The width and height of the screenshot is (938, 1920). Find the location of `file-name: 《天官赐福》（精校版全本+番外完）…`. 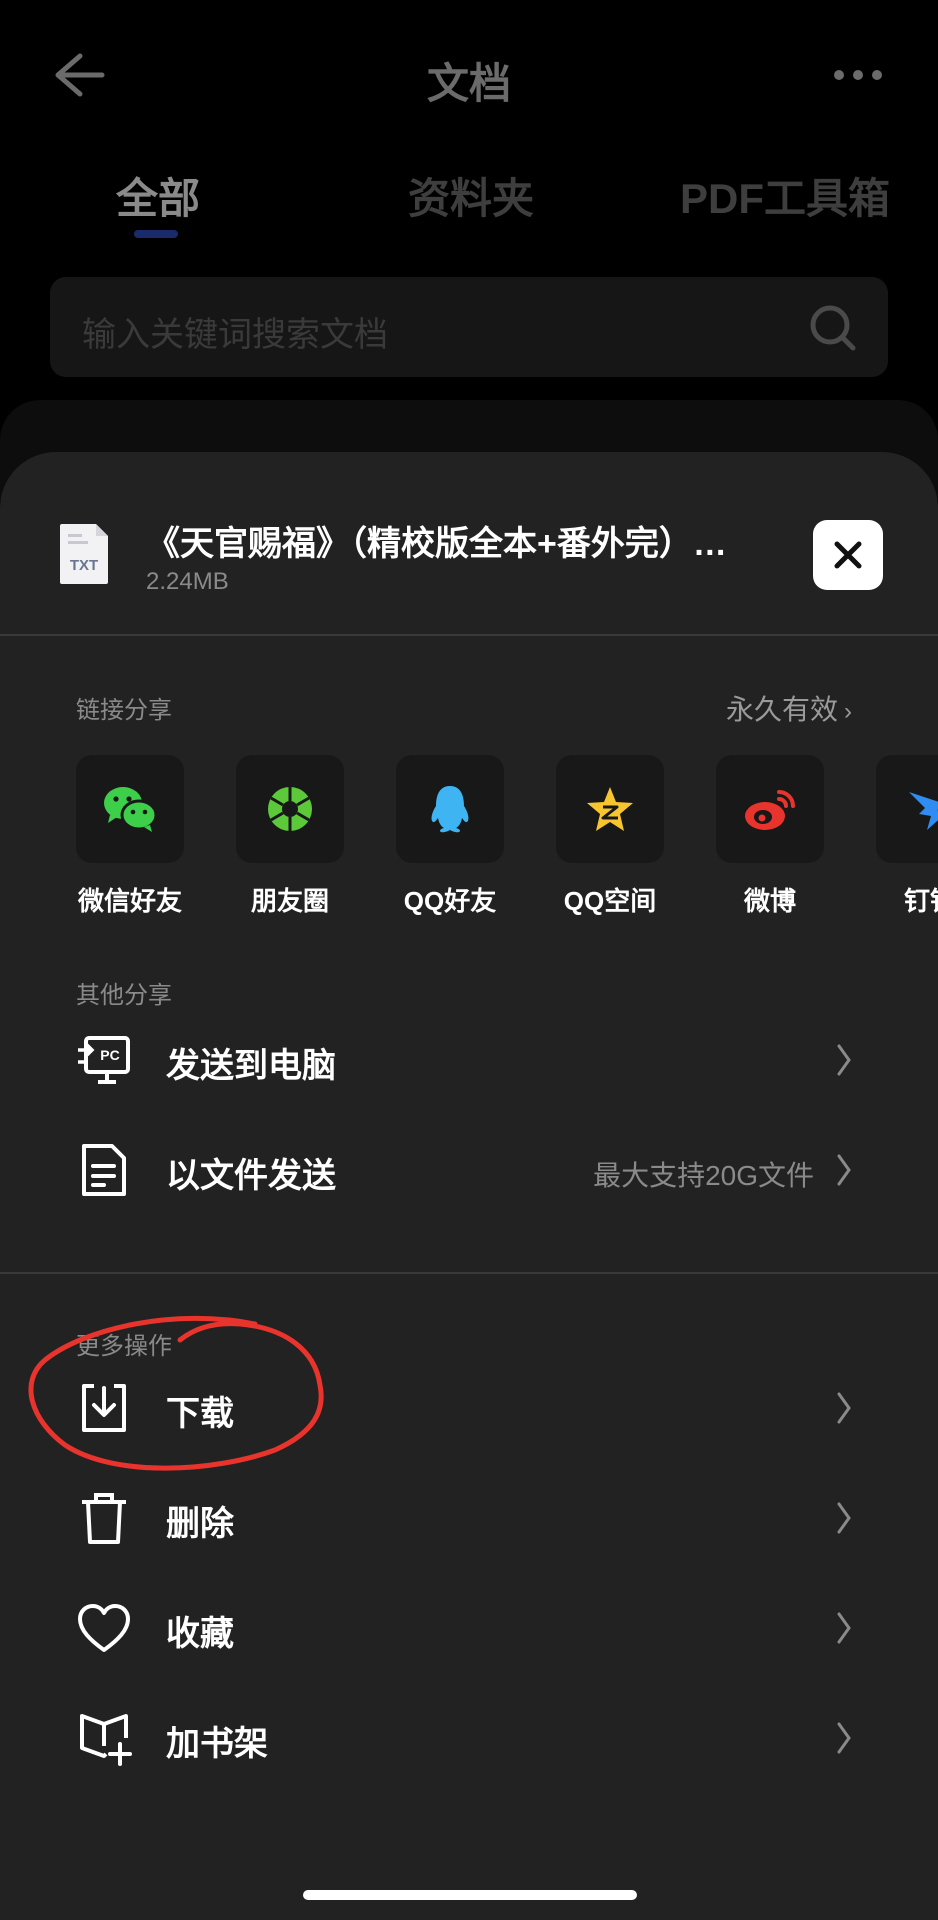

file-name: 《天官赐福》（精校版全本+番外完）… is located at coordinates (436, 544).